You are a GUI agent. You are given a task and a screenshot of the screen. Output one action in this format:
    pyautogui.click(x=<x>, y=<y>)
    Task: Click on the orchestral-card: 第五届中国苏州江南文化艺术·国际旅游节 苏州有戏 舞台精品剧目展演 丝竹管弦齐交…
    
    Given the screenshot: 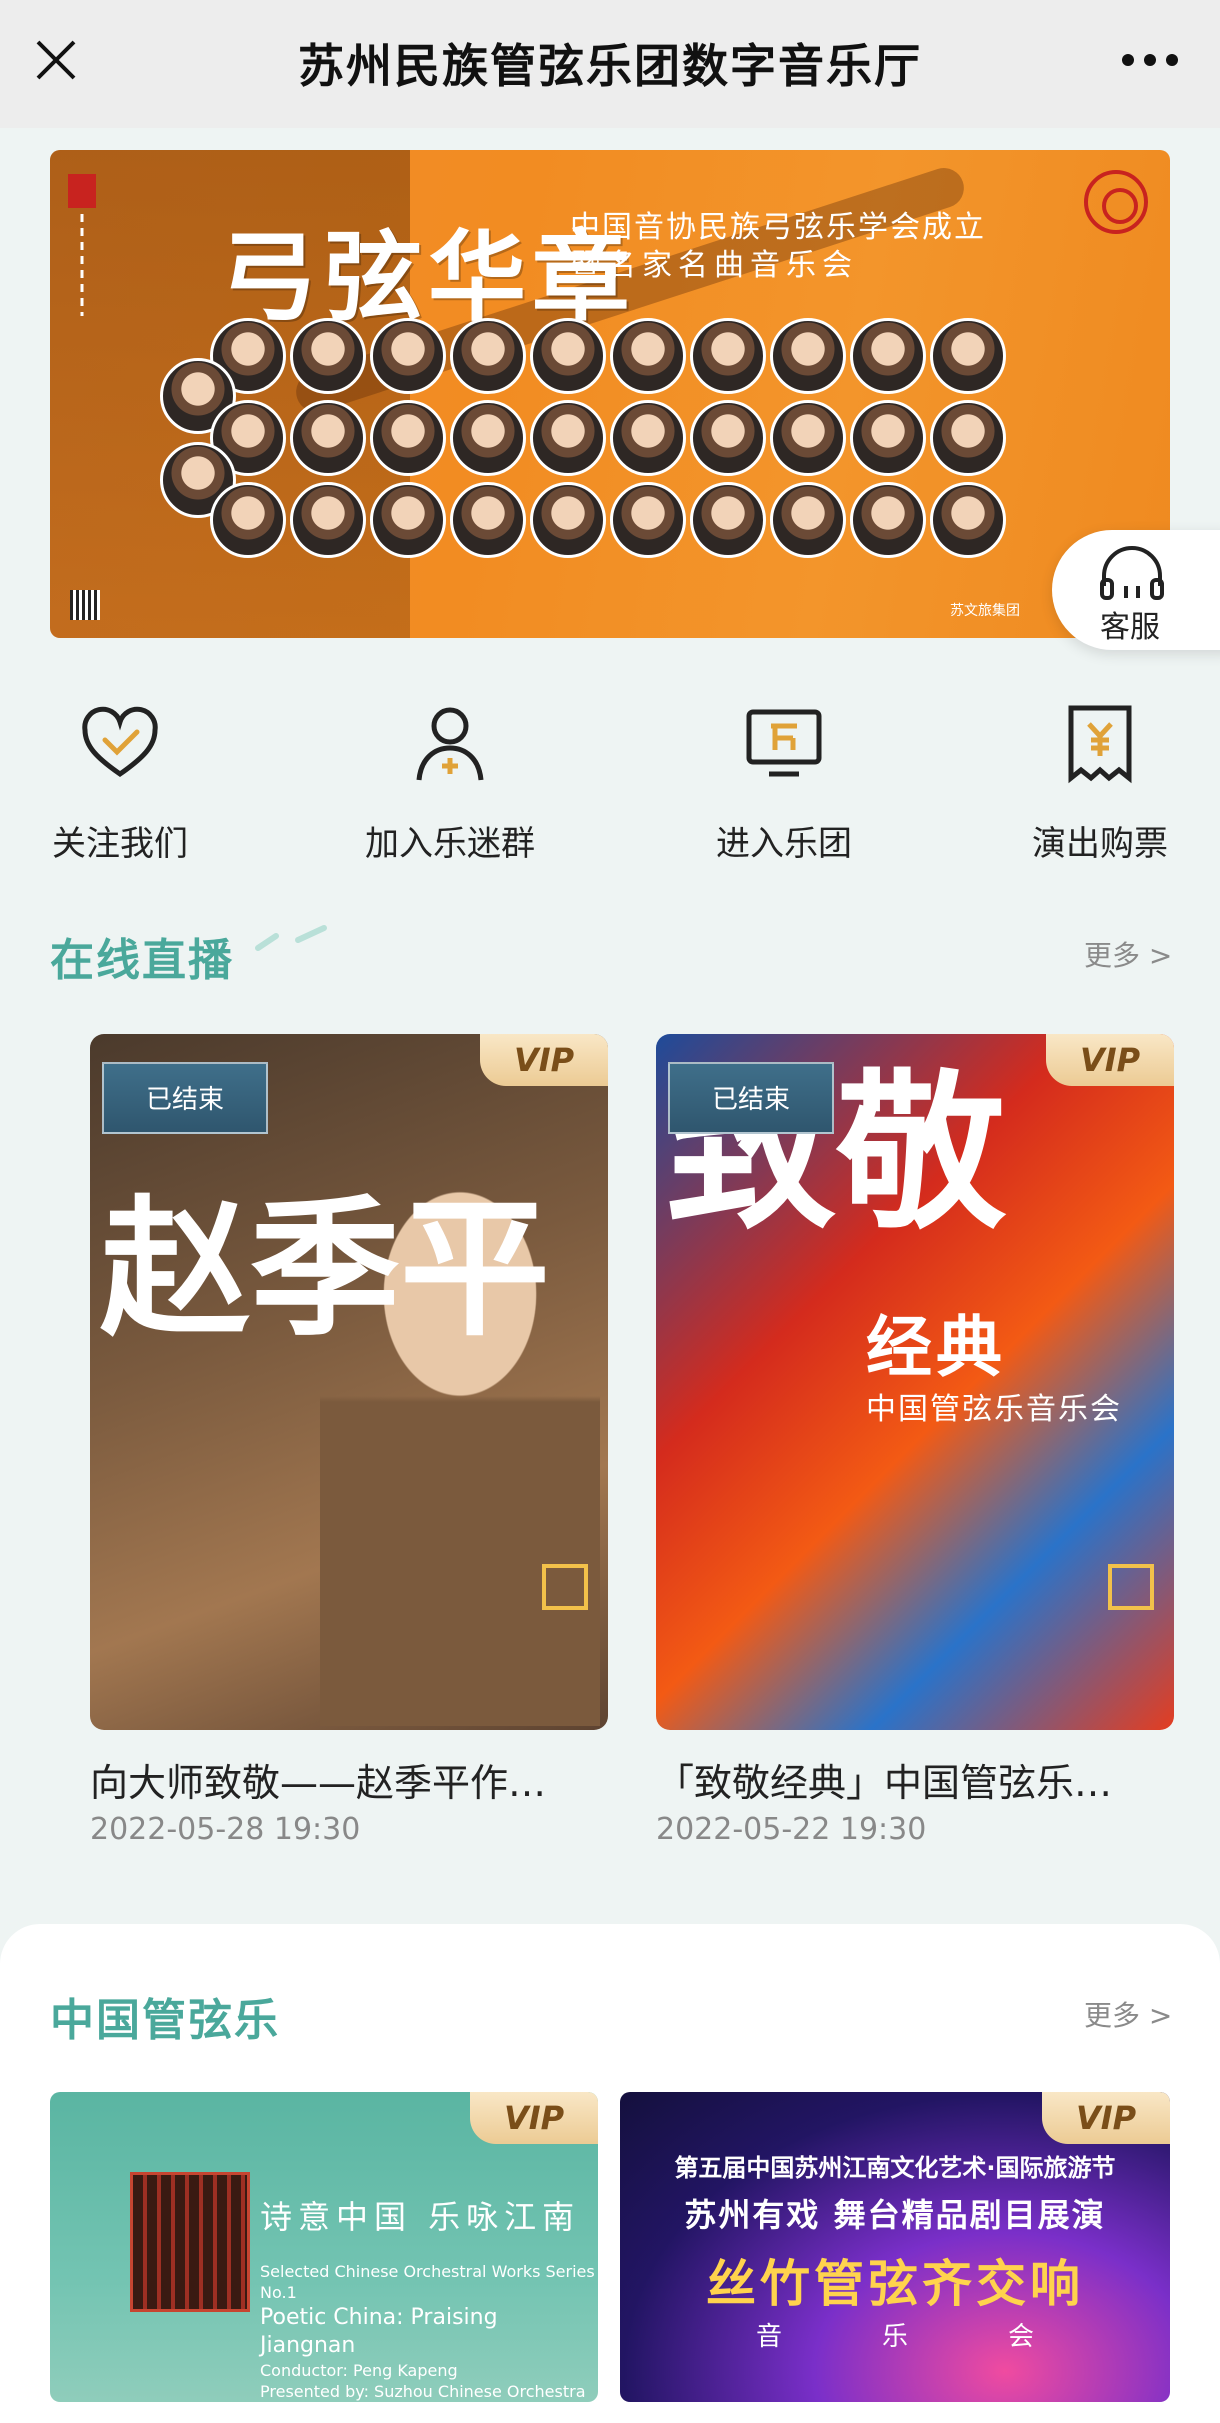 What is the action you would take?
    pyautogui.click(x=895, y=2247)
    